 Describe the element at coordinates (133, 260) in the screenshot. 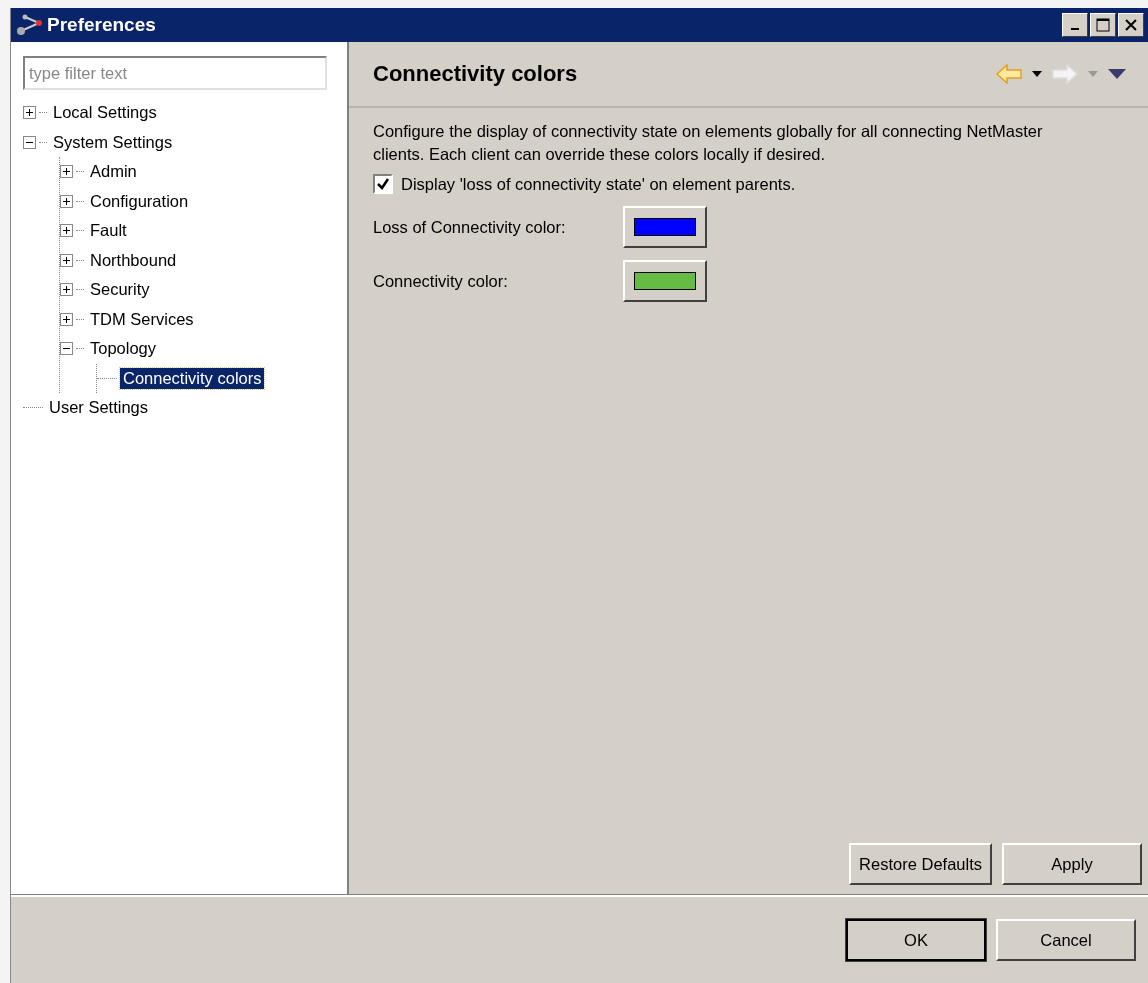

I see `tree-item: Northbound` at that location.